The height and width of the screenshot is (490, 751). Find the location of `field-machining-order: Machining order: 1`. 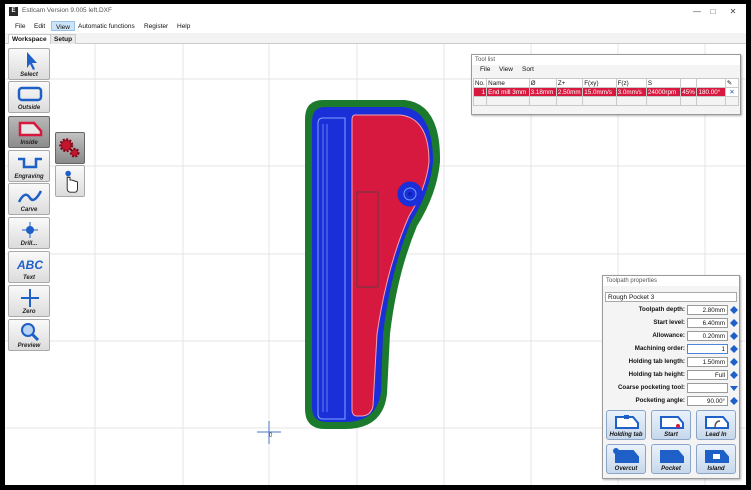

field-machining-order: Machining order: 1 is located at coordinates (673, 349).